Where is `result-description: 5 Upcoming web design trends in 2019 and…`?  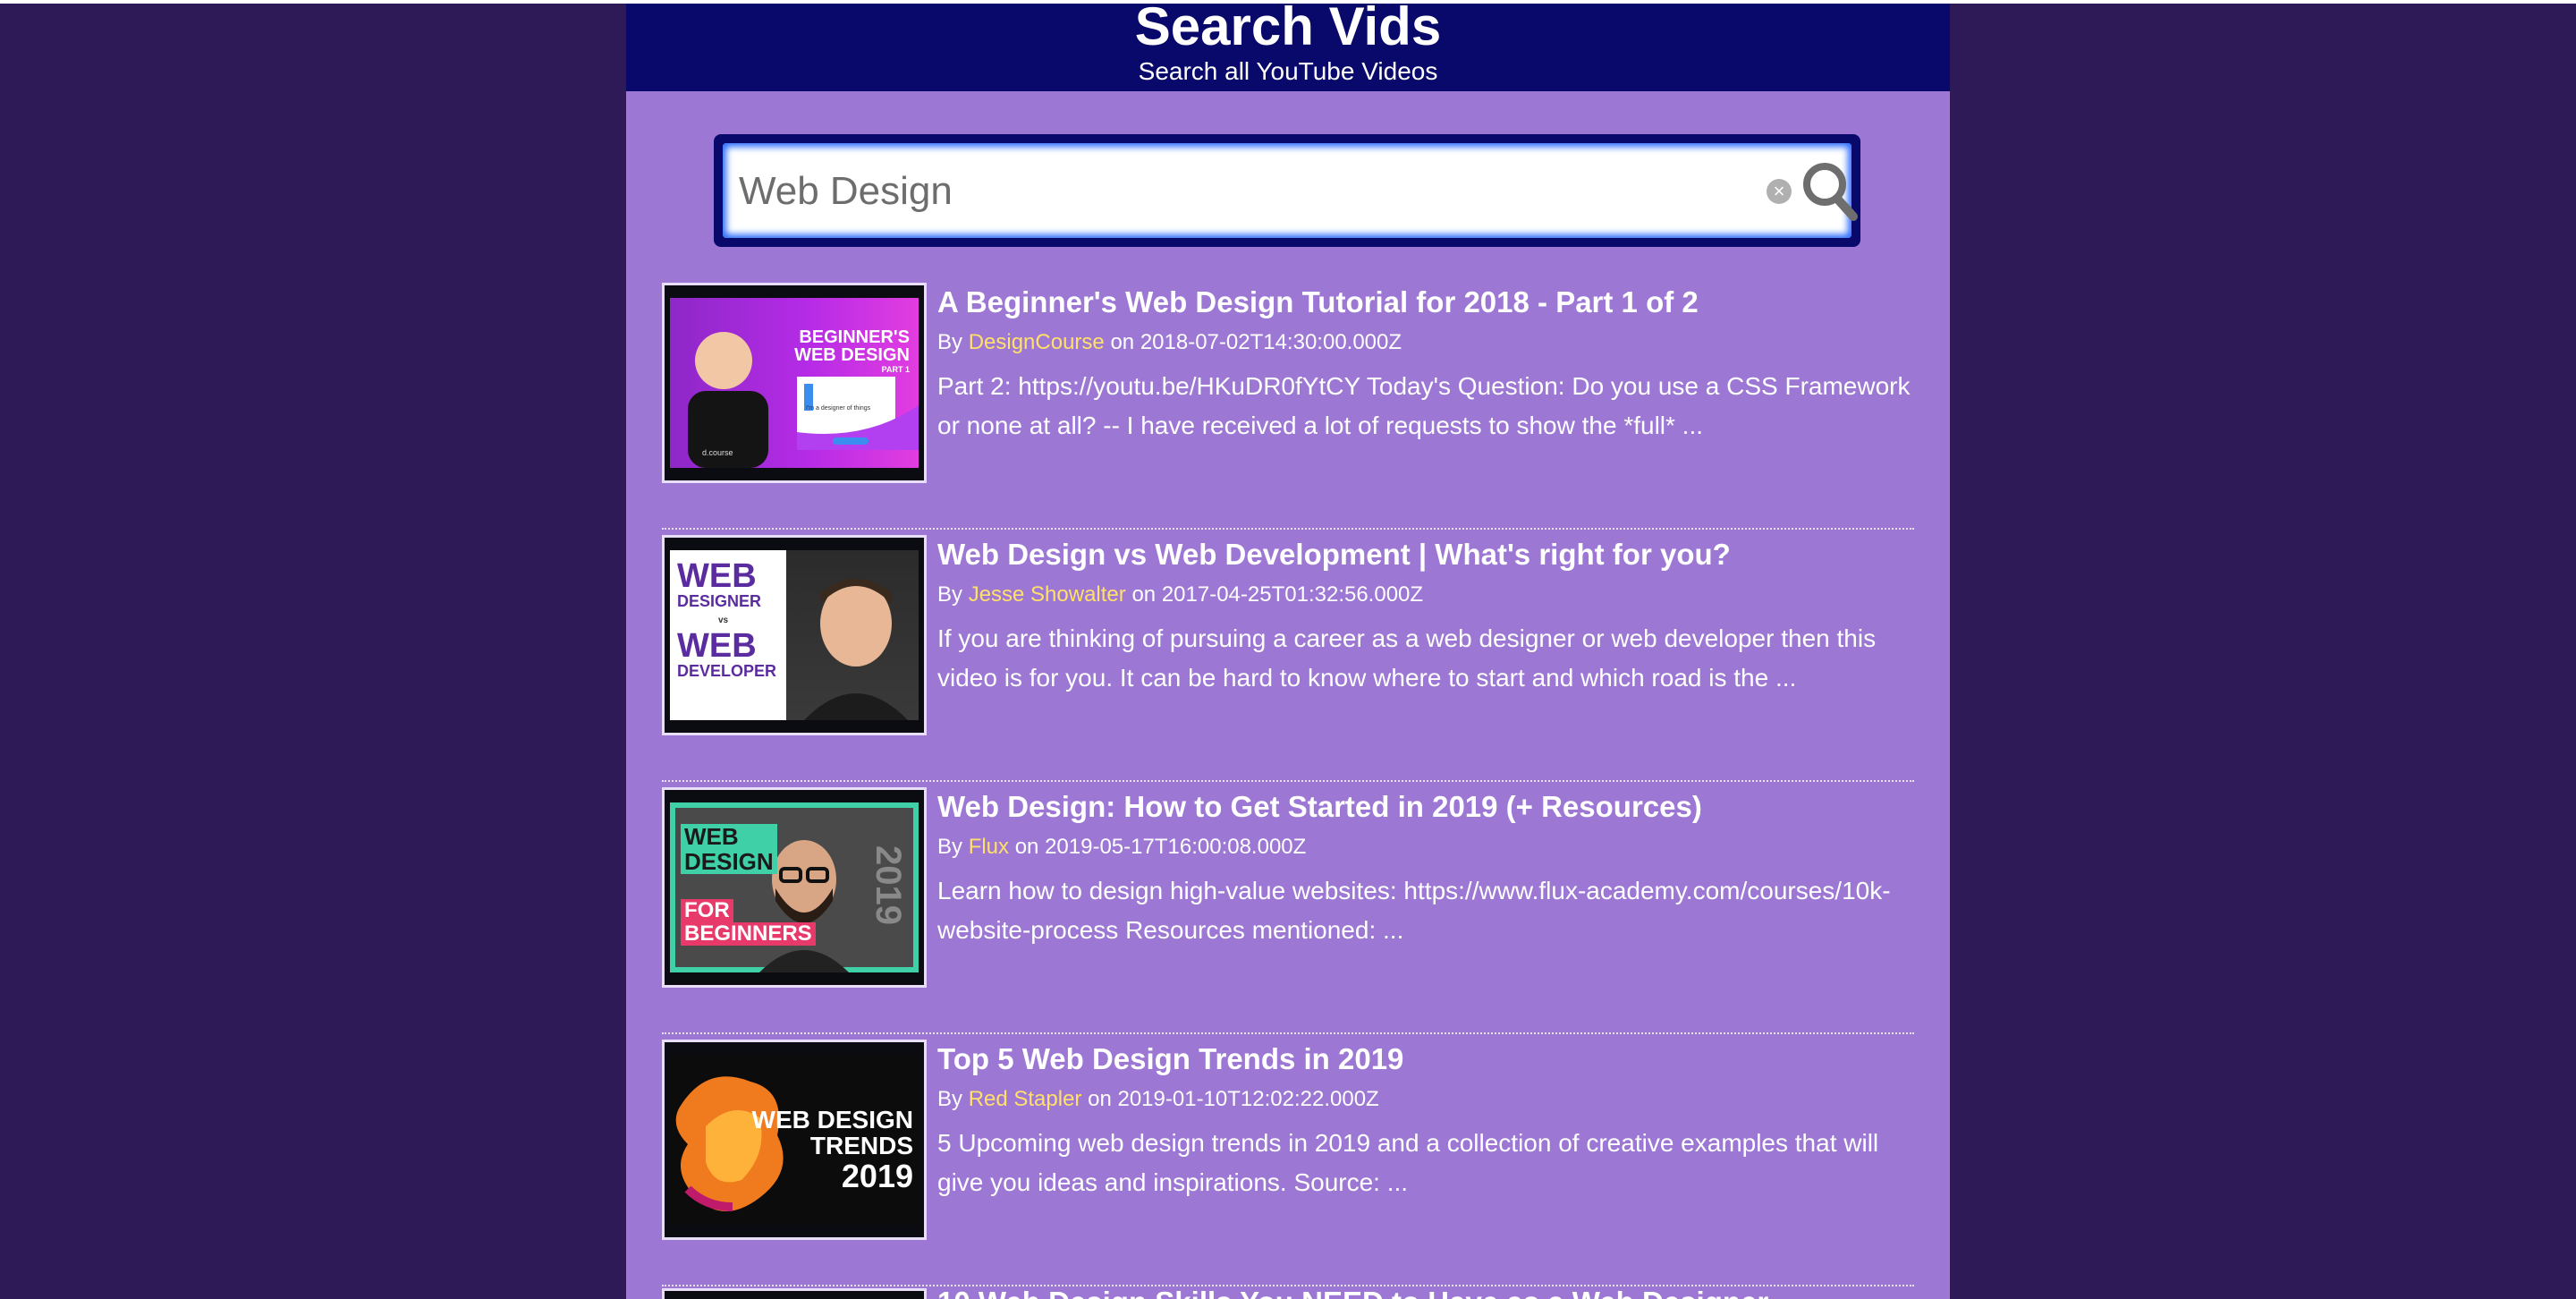 result-description: 5 Upcoming web design trends in 2019 and… is located at coordinates (1408, 1162).